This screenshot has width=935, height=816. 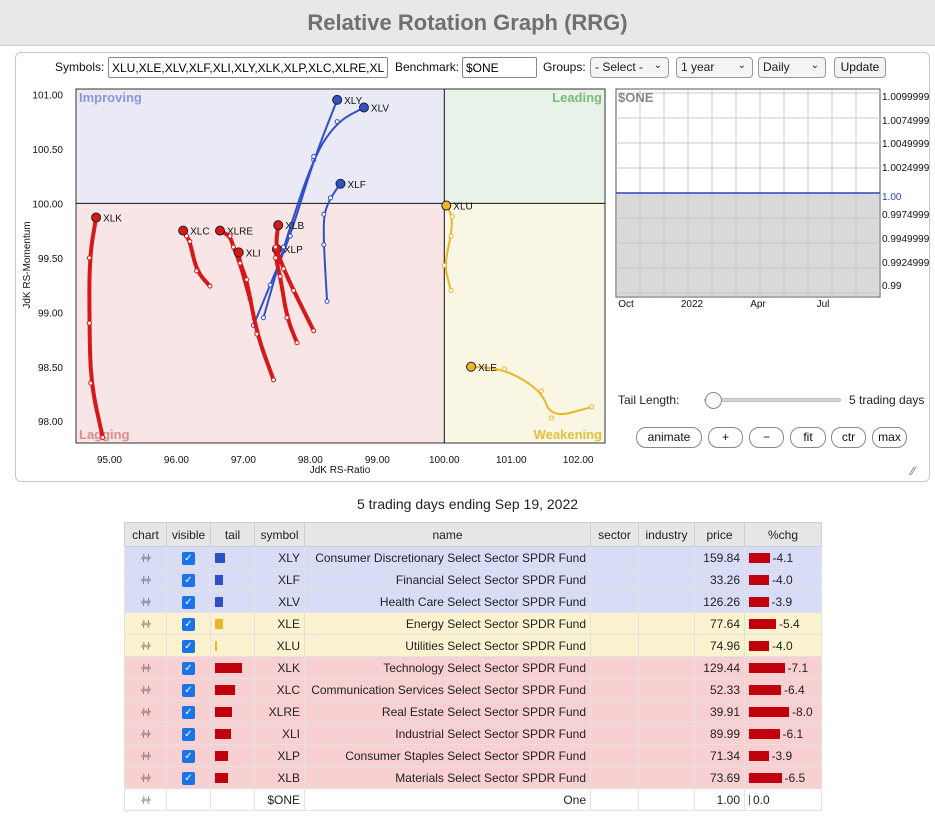 What do you see at coordinates (889, 437) in the screenshot?
I see `max-button: max` at bounding box center [889, 437].